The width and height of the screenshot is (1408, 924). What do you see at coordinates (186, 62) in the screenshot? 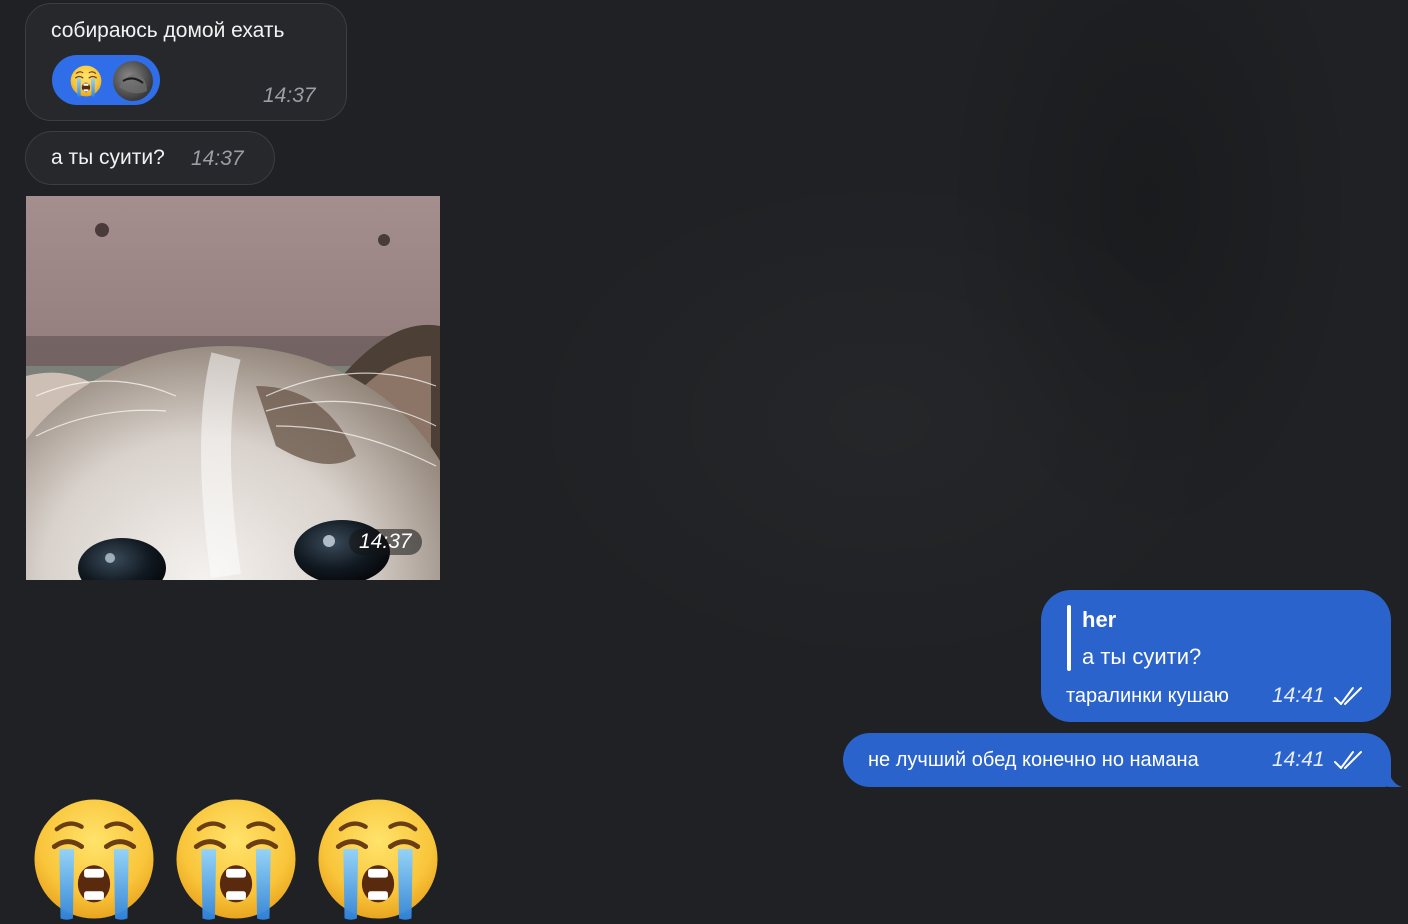
I see `message-incoming: собираюсь домой ехать 14:37` at bounding box center [186, 62].